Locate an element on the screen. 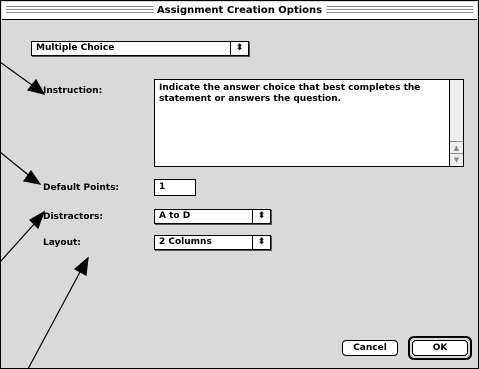 The width and height of the screenshot is (479, 369). callout-arrow-layout is located at coordinates (54, 320).